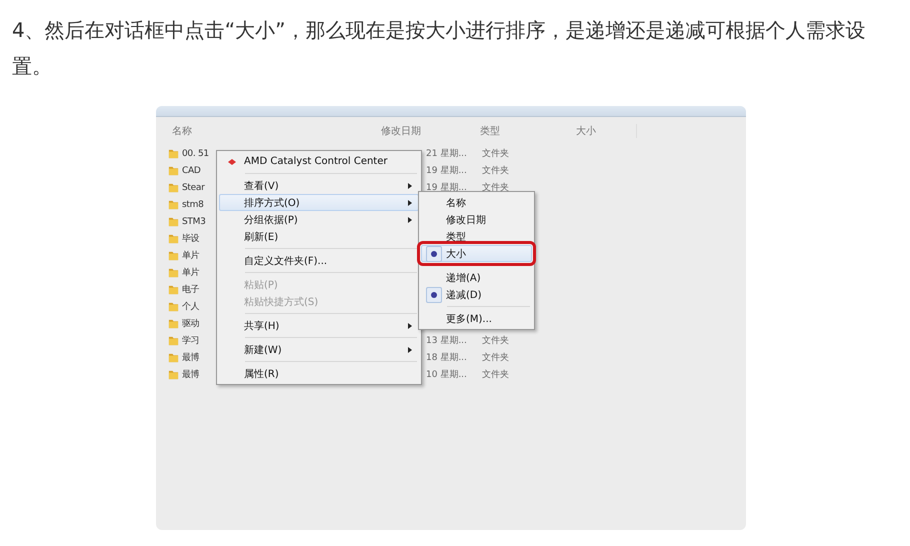 Image resolution: width=910 pixels, height=546 pixels. I want to click on column-header: 修改日期, so click(430, 131).